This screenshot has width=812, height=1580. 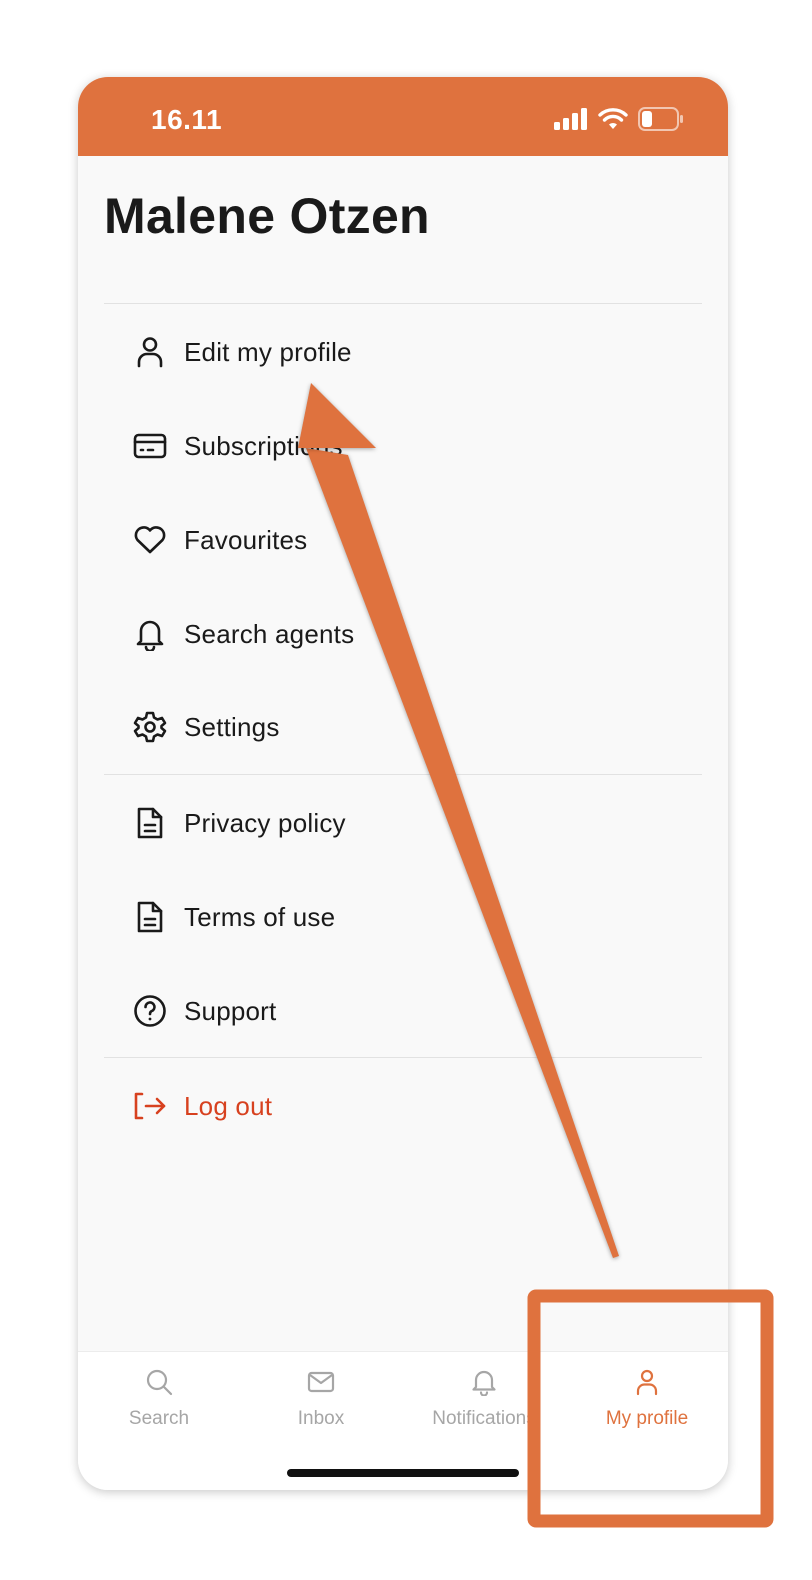 What do you see at coordinates (403, 116) in the screenshot?
I see `status-bar: 16.11` at bounding box center [403, 116].